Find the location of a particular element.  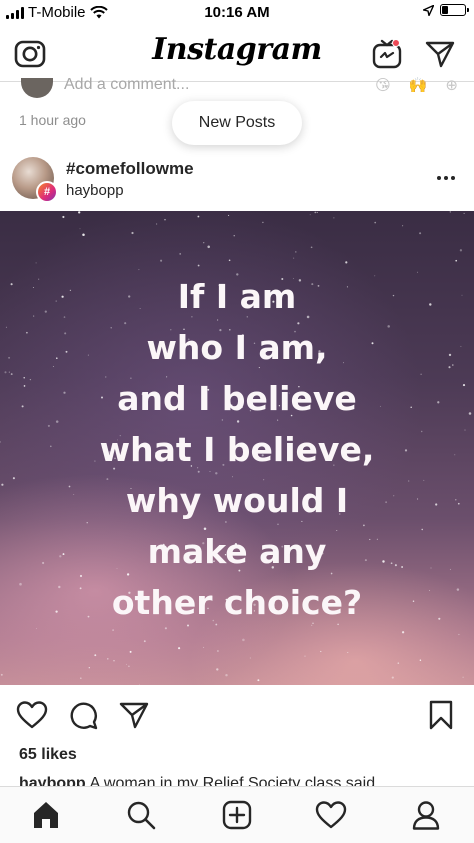

hashtag-link: #comefollowme is located at coordinates (130, 169).